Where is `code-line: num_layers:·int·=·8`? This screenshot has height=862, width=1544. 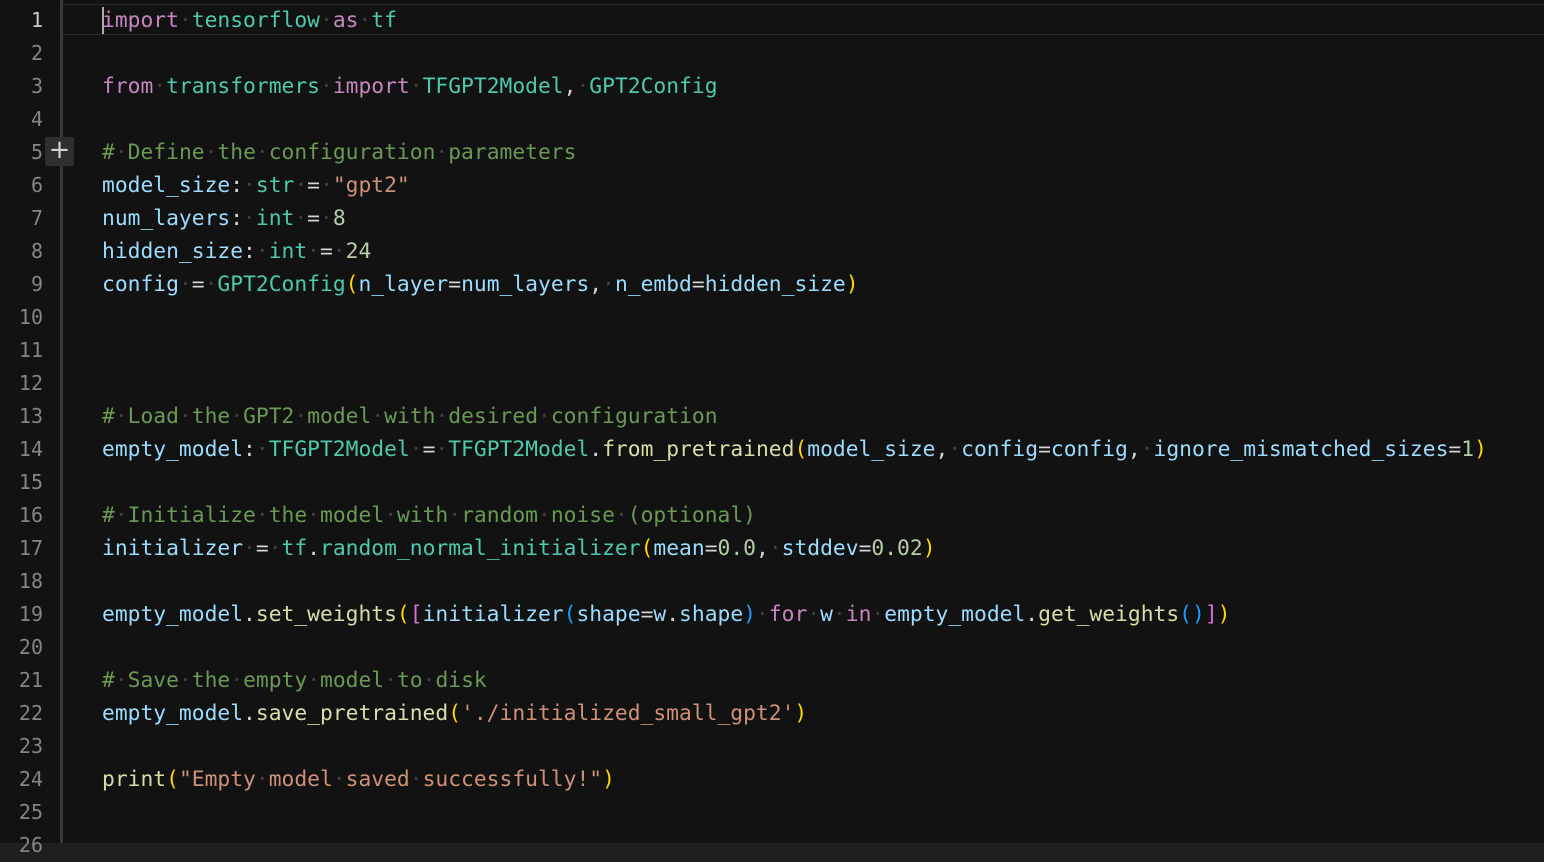
code-line: num_layers:·int·=·8 is located at coordinates (224, 218).